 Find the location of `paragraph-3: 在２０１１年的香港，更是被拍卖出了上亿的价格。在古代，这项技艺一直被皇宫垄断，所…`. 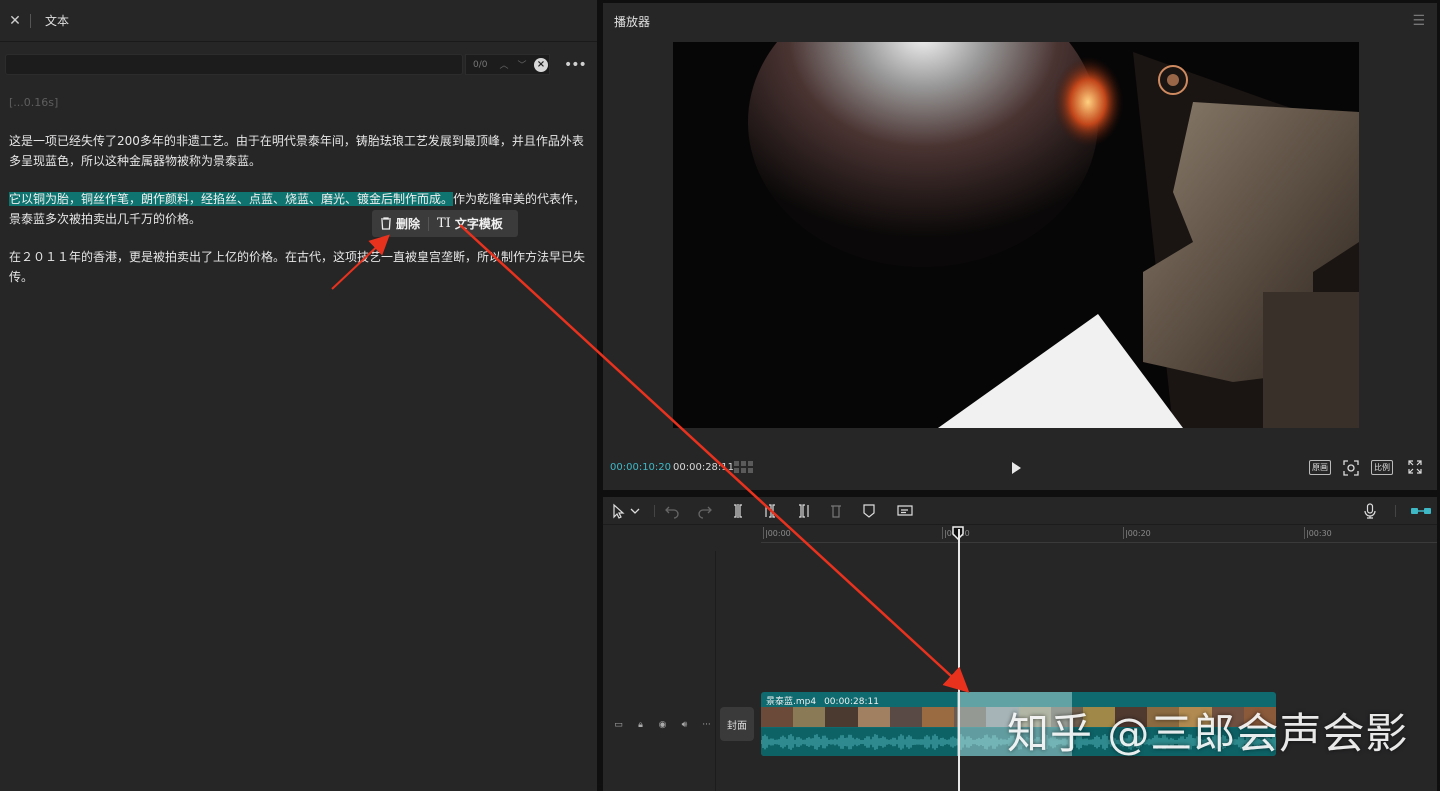

paragraph-3: 在２０１１年的香港，更是被拍卖出了上亿的价格。在古代，这项技艺一直被皇宫垄断，所… is located at coordinates (299, 267).